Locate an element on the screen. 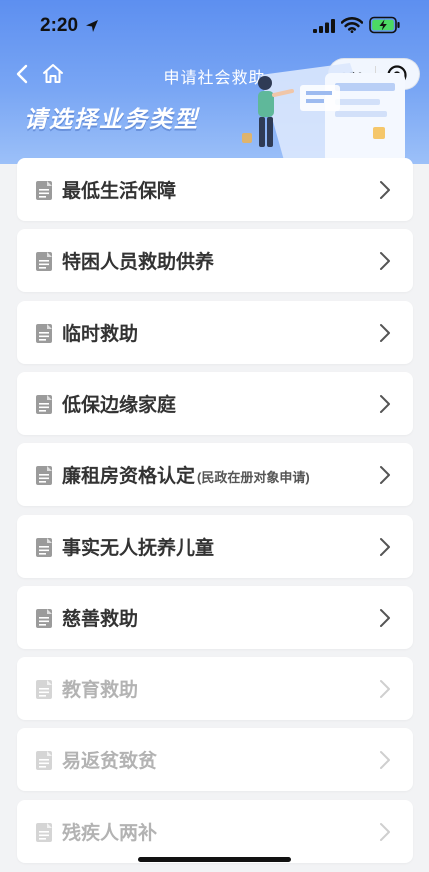 The height and width of the screenshot is (872, 429). service-item: 最低生活保障 is located at coordinates (215, 189).